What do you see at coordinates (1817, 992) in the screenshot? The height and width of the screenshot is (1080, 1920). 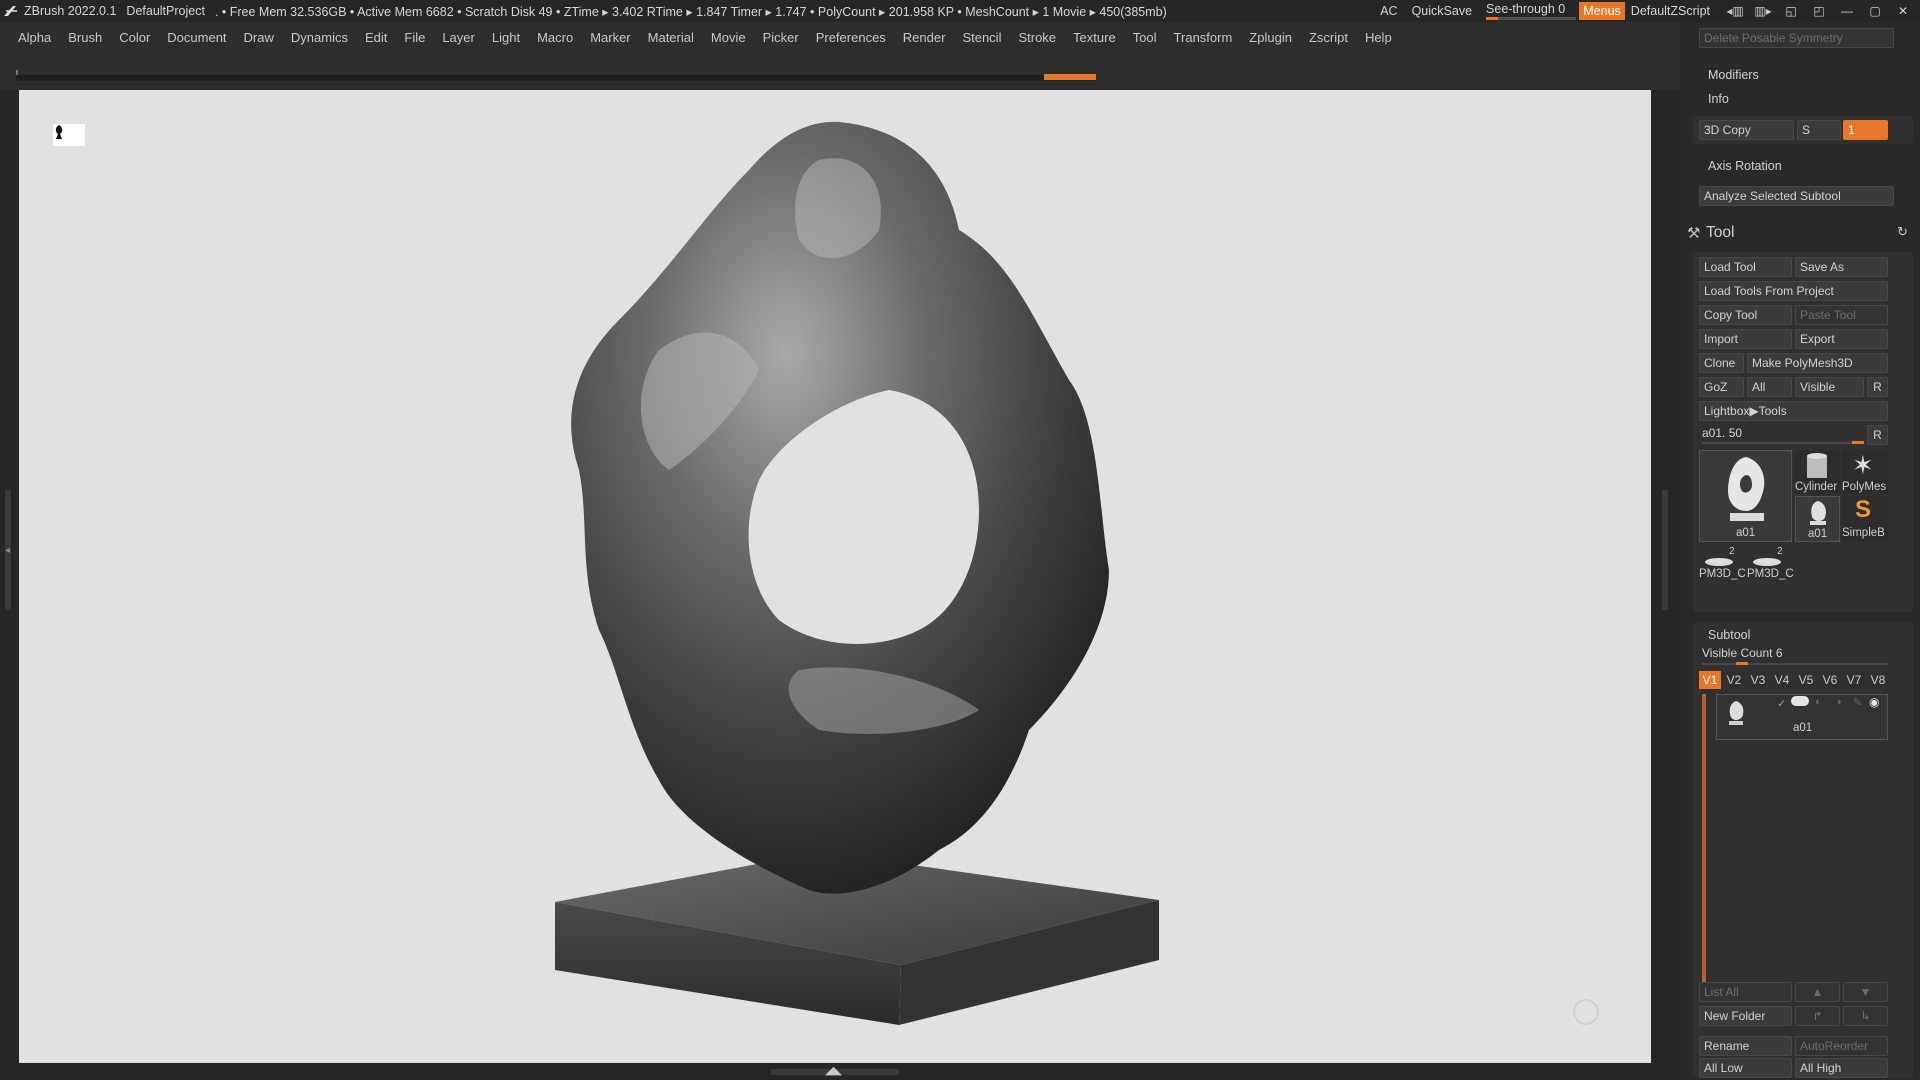 I see `arrow-up-icon: ▲` at bounding box center [1817, 992].